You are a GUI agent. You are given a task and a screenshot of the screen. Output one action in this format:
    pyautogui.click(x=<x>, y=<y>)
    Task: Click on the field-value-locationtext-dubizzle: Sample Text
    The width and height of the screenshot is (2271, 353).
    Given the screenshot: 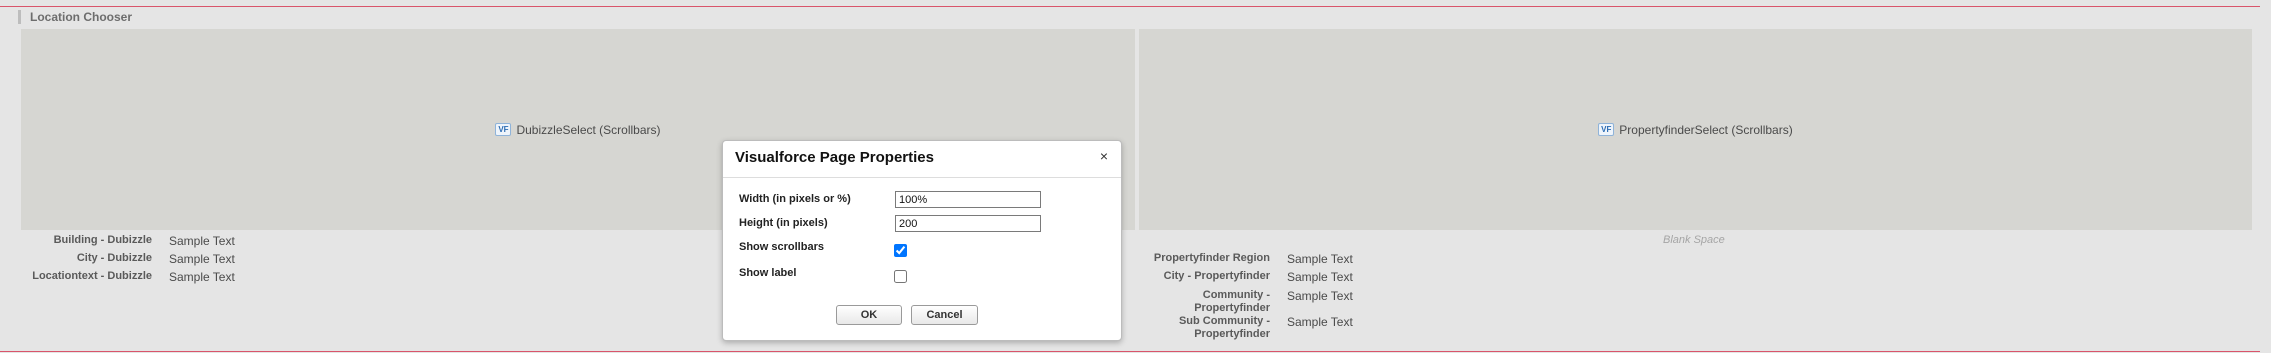 What is the action you would take?
    pyautogui.click(x=202, y=277)
    